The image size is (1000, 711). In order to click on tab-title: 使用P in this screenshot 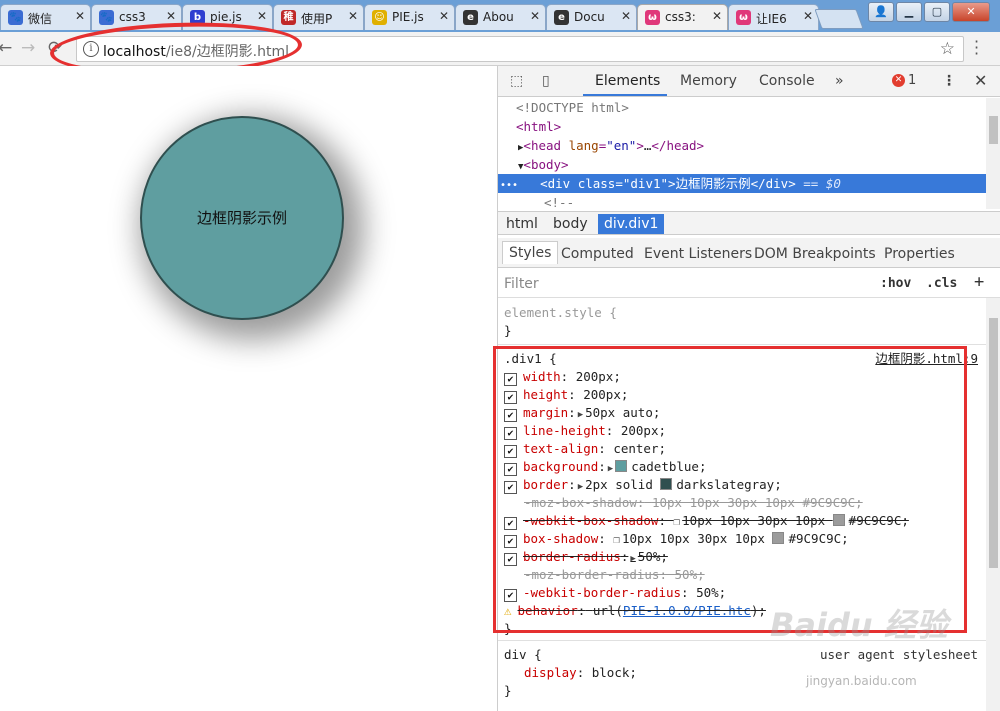, I will do `click(317, 19)`.